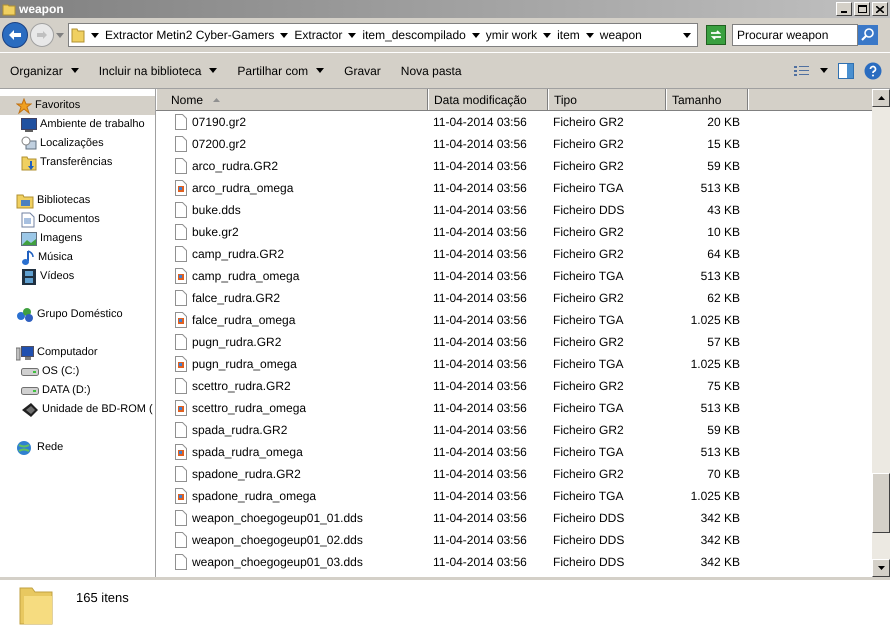  I want to click on back-button, so click(15, 35).